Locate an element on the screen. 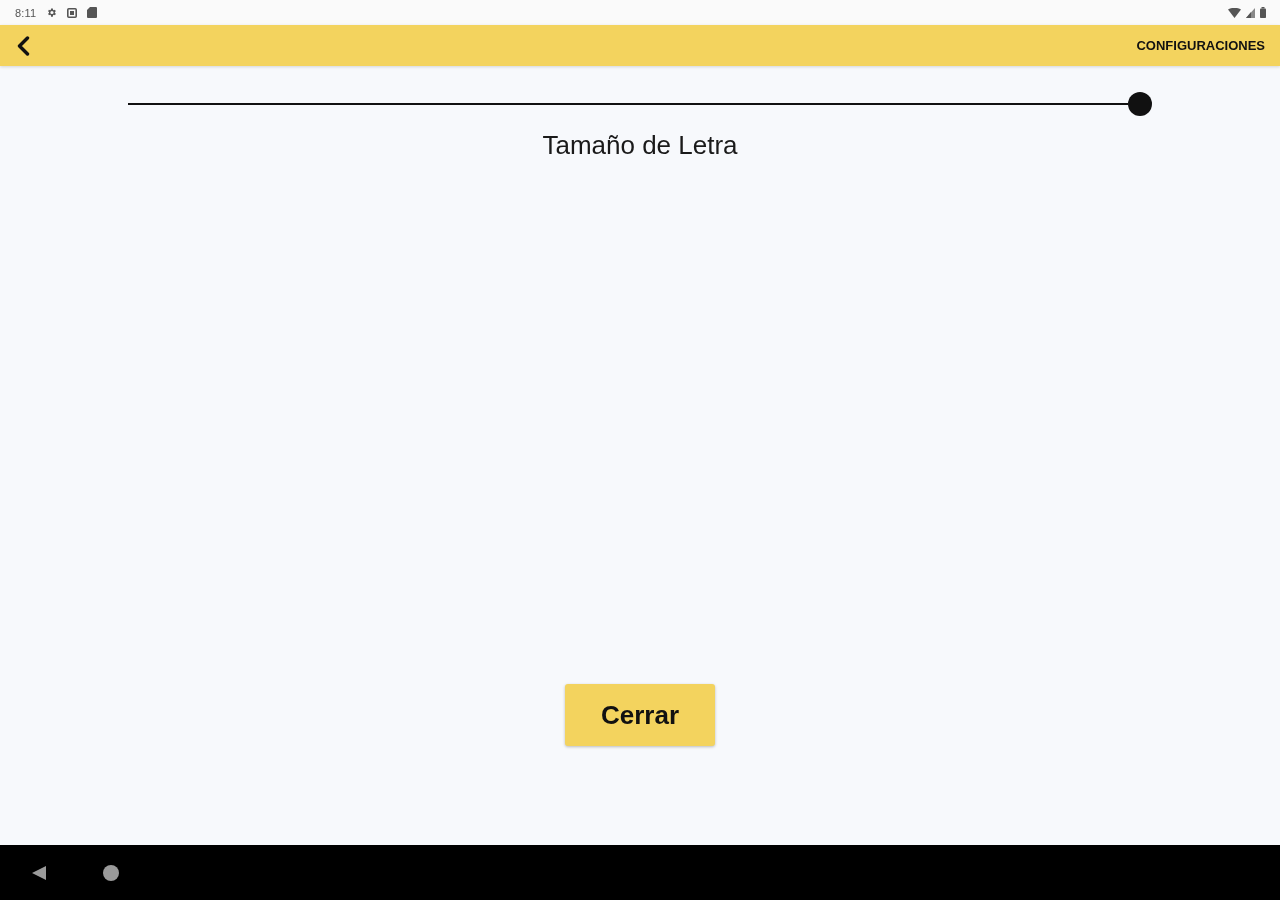 This screenshot has width=1280, height=900. slider-label: Tamaño de Letra is located at coordinates (640, 145).